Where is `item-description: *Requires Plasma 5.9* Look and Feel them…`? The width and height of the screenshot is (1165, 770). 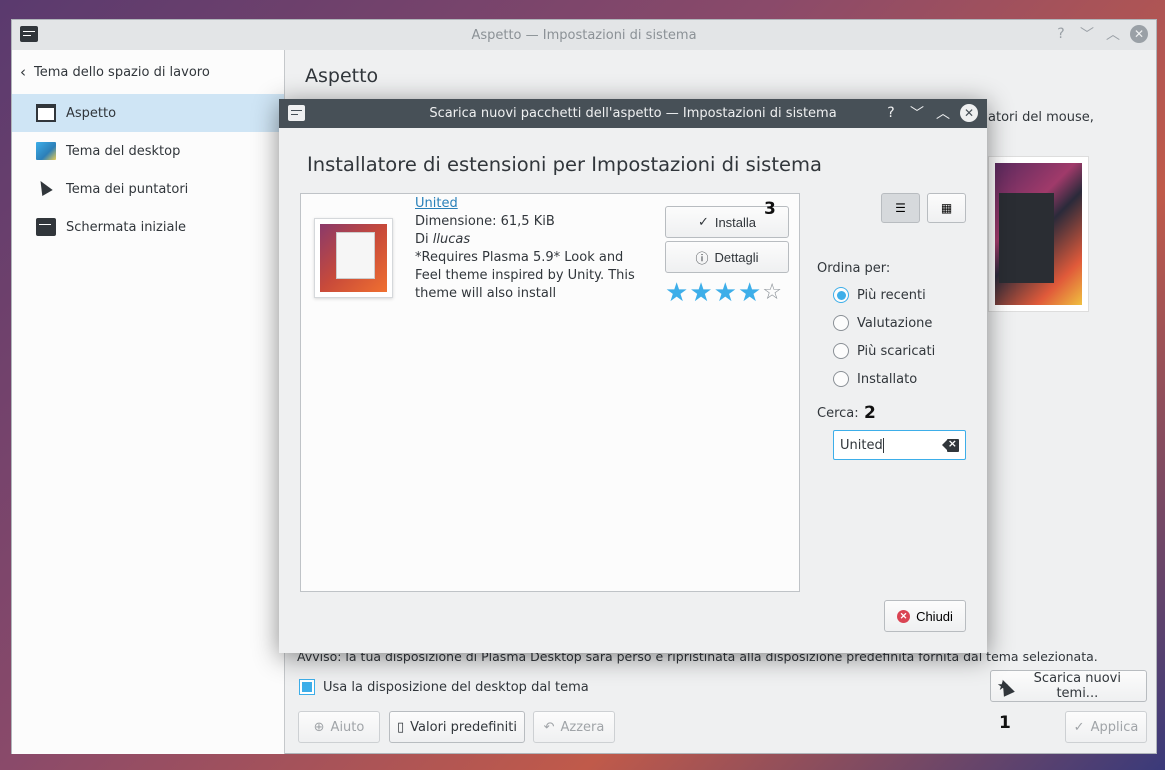
item-description: *Requires Plasma 5.9* Look and Feel them… is located at coordinates (525, 275).